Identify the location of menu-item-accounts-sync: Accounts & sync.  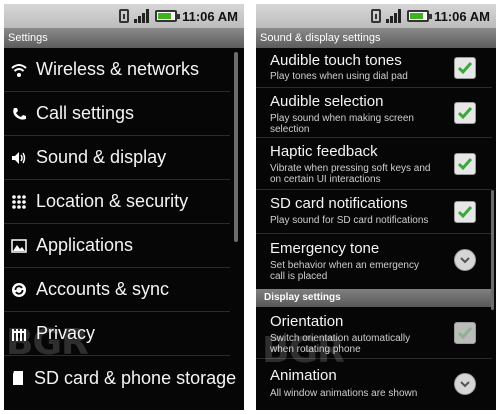
(117, 290).